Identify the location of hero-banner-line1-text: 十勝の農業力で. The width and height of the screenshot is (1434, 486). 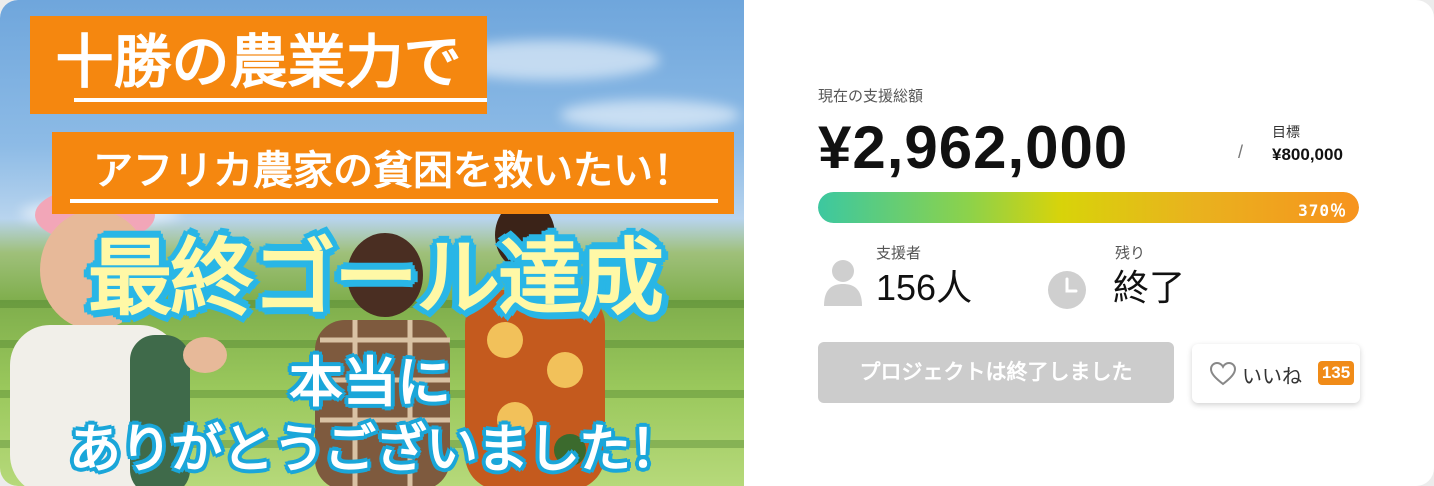
(258, 62).